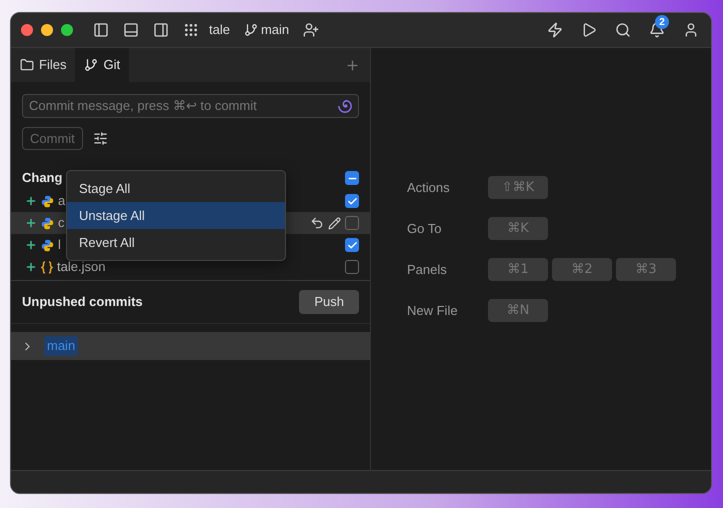 The height and width of the screenshot is (508, 723). I want to click on braces-icon, so click(47, 267).